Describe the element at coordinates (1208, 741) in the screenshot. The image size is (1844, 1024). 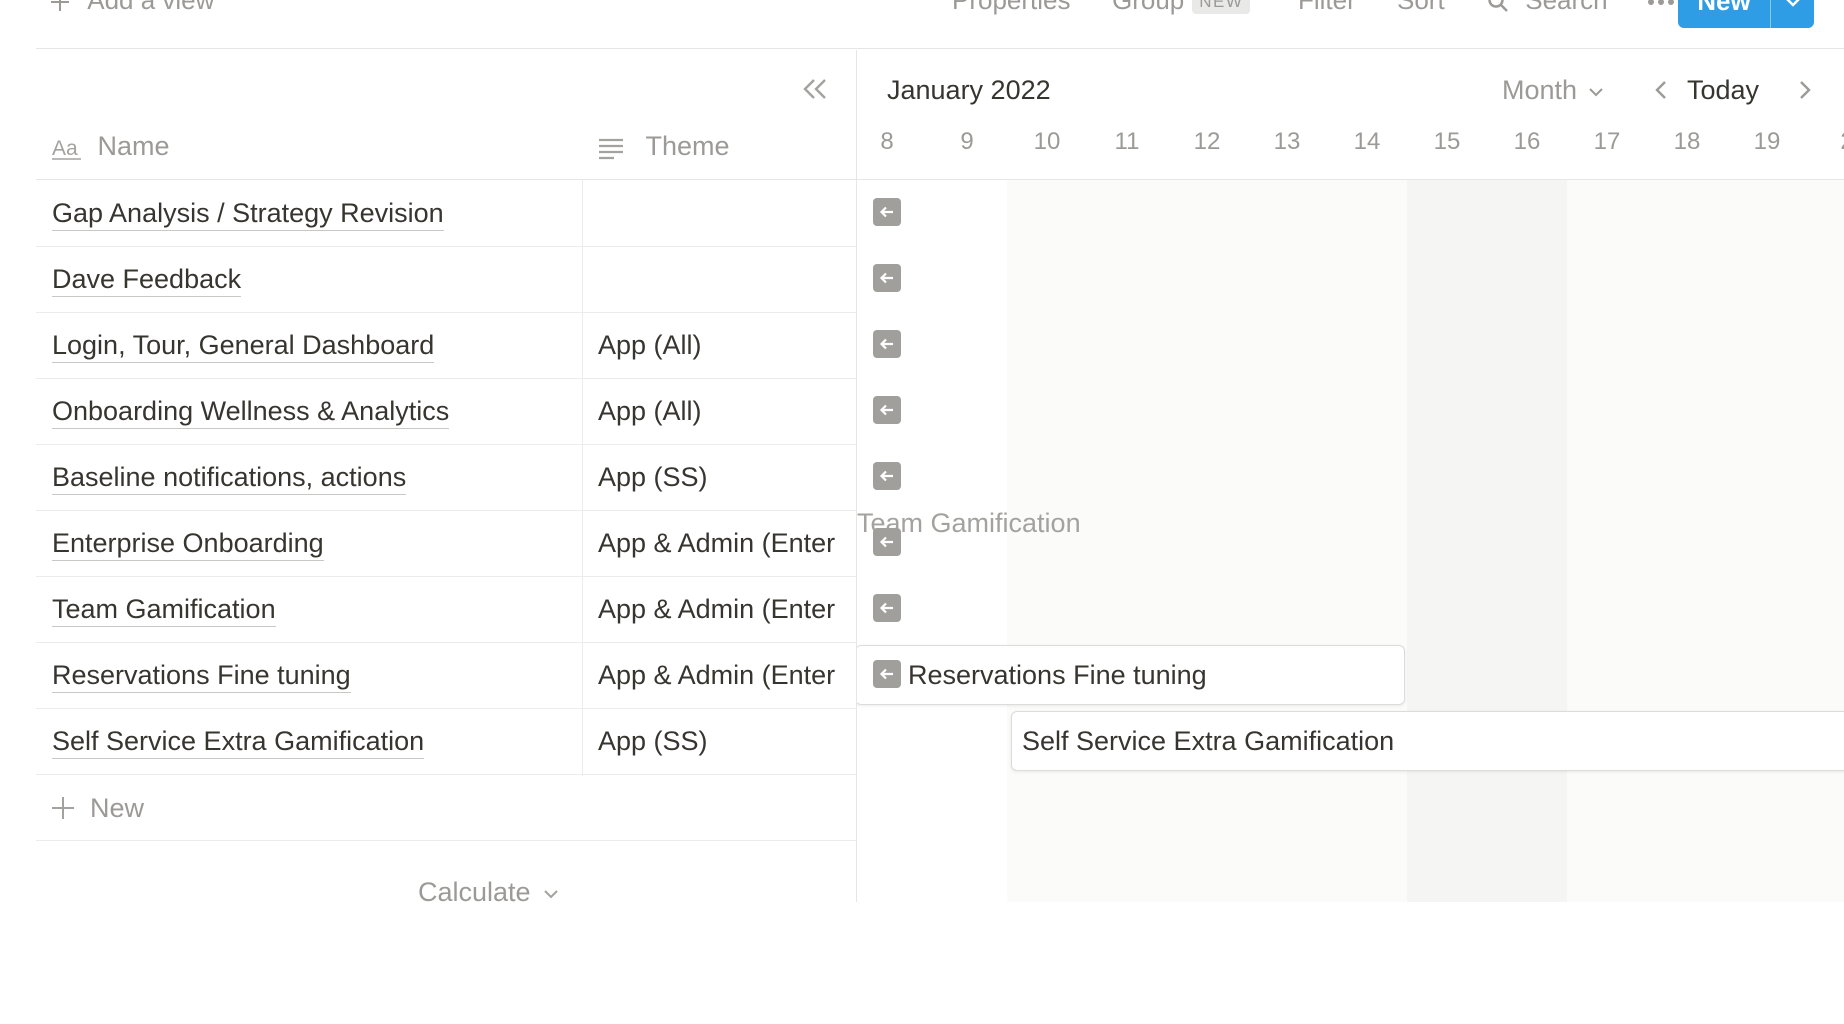
I see `timeline-bar-label: Self Service Extra Gamification` at that location.